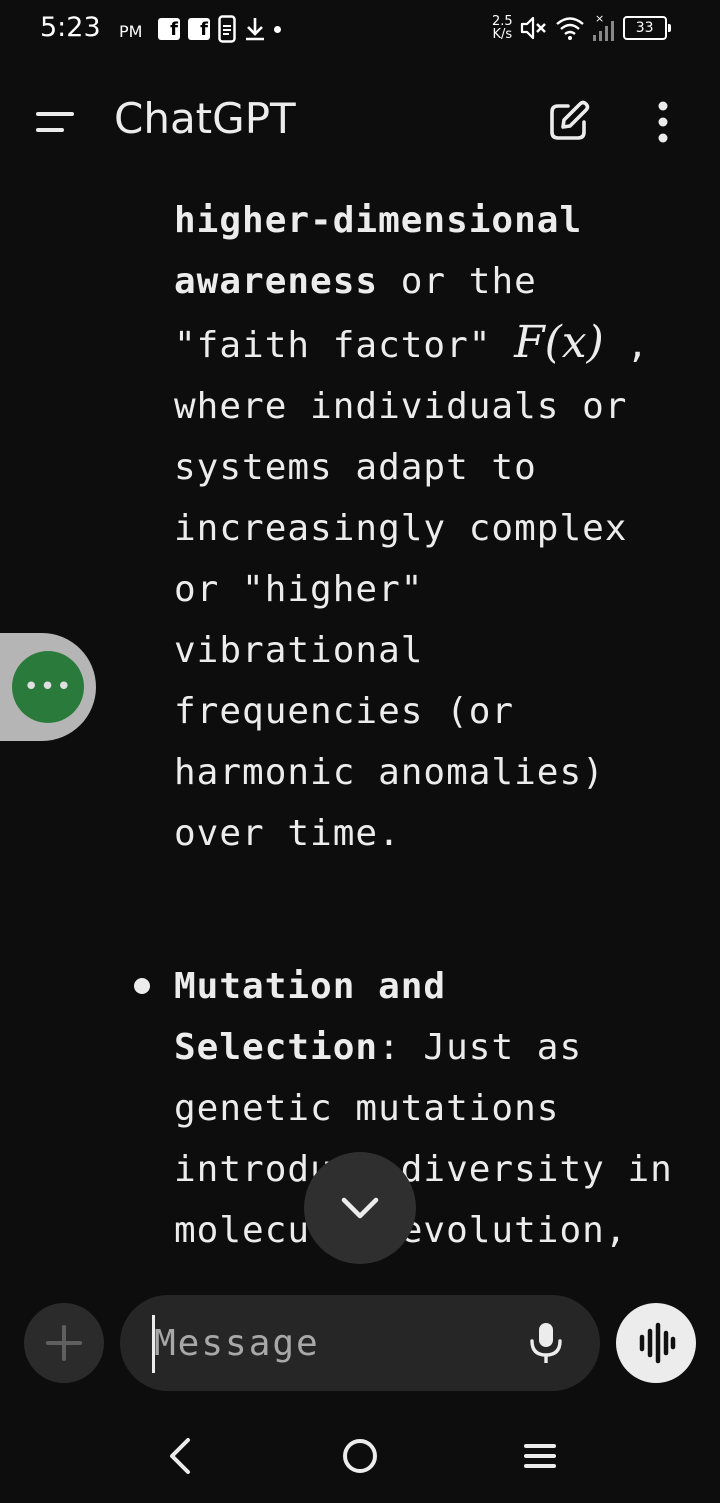  I want to click on network-speed: 2.5 K/s, so click(502, 28).